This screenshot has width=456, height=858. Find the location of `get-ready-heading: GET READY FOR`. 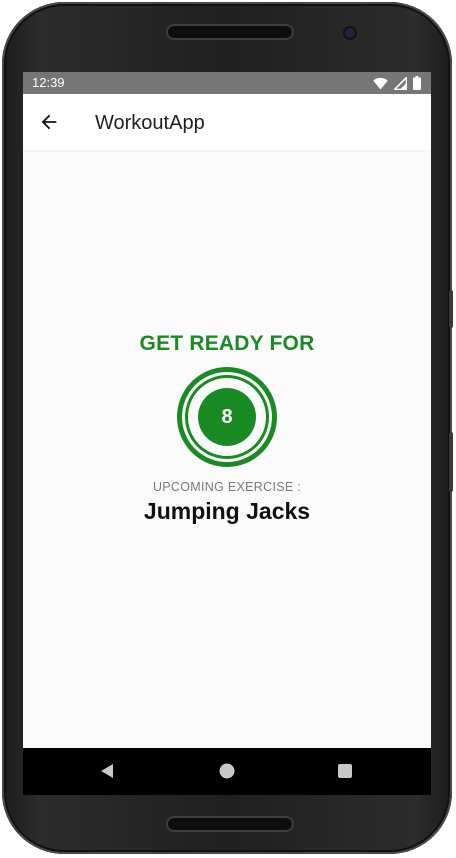

get-ready-heading: GET READY FOR is located at coordinates (227, 343).